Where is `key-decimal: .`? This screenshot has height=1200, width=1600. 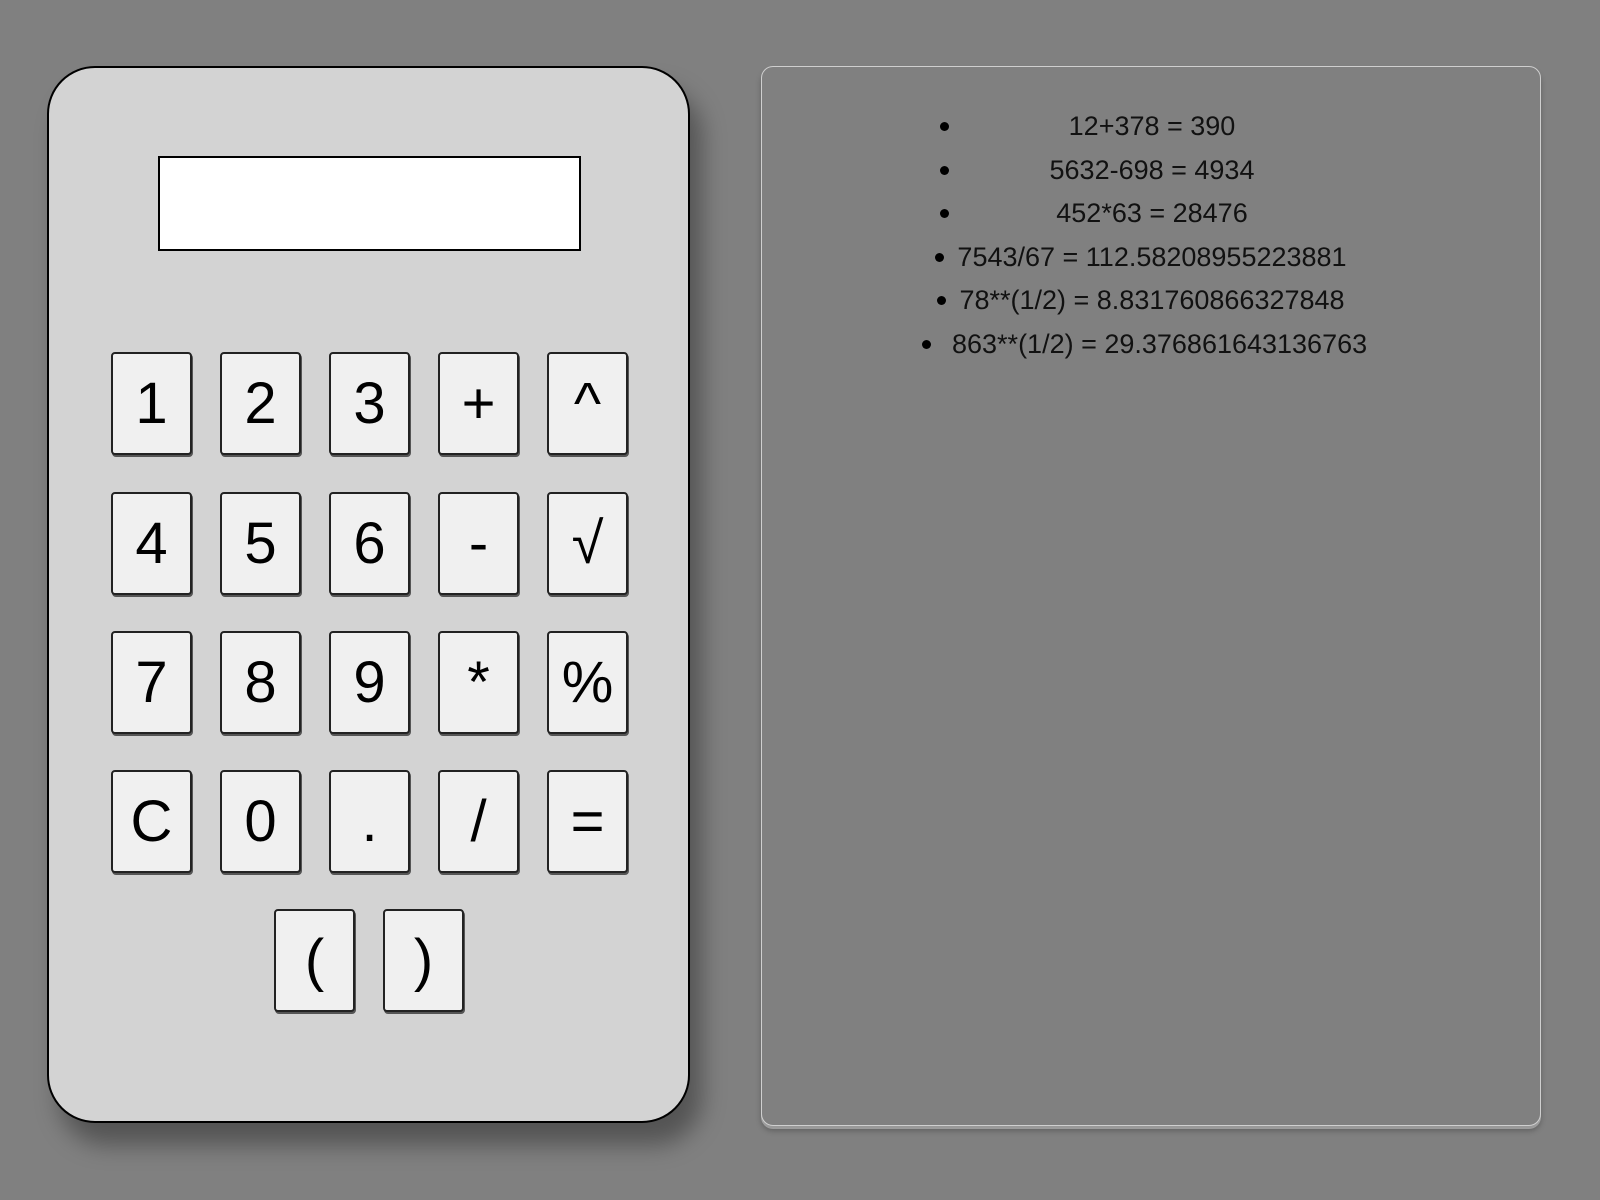
key-decimal: . is located at coordinates (369, 821).